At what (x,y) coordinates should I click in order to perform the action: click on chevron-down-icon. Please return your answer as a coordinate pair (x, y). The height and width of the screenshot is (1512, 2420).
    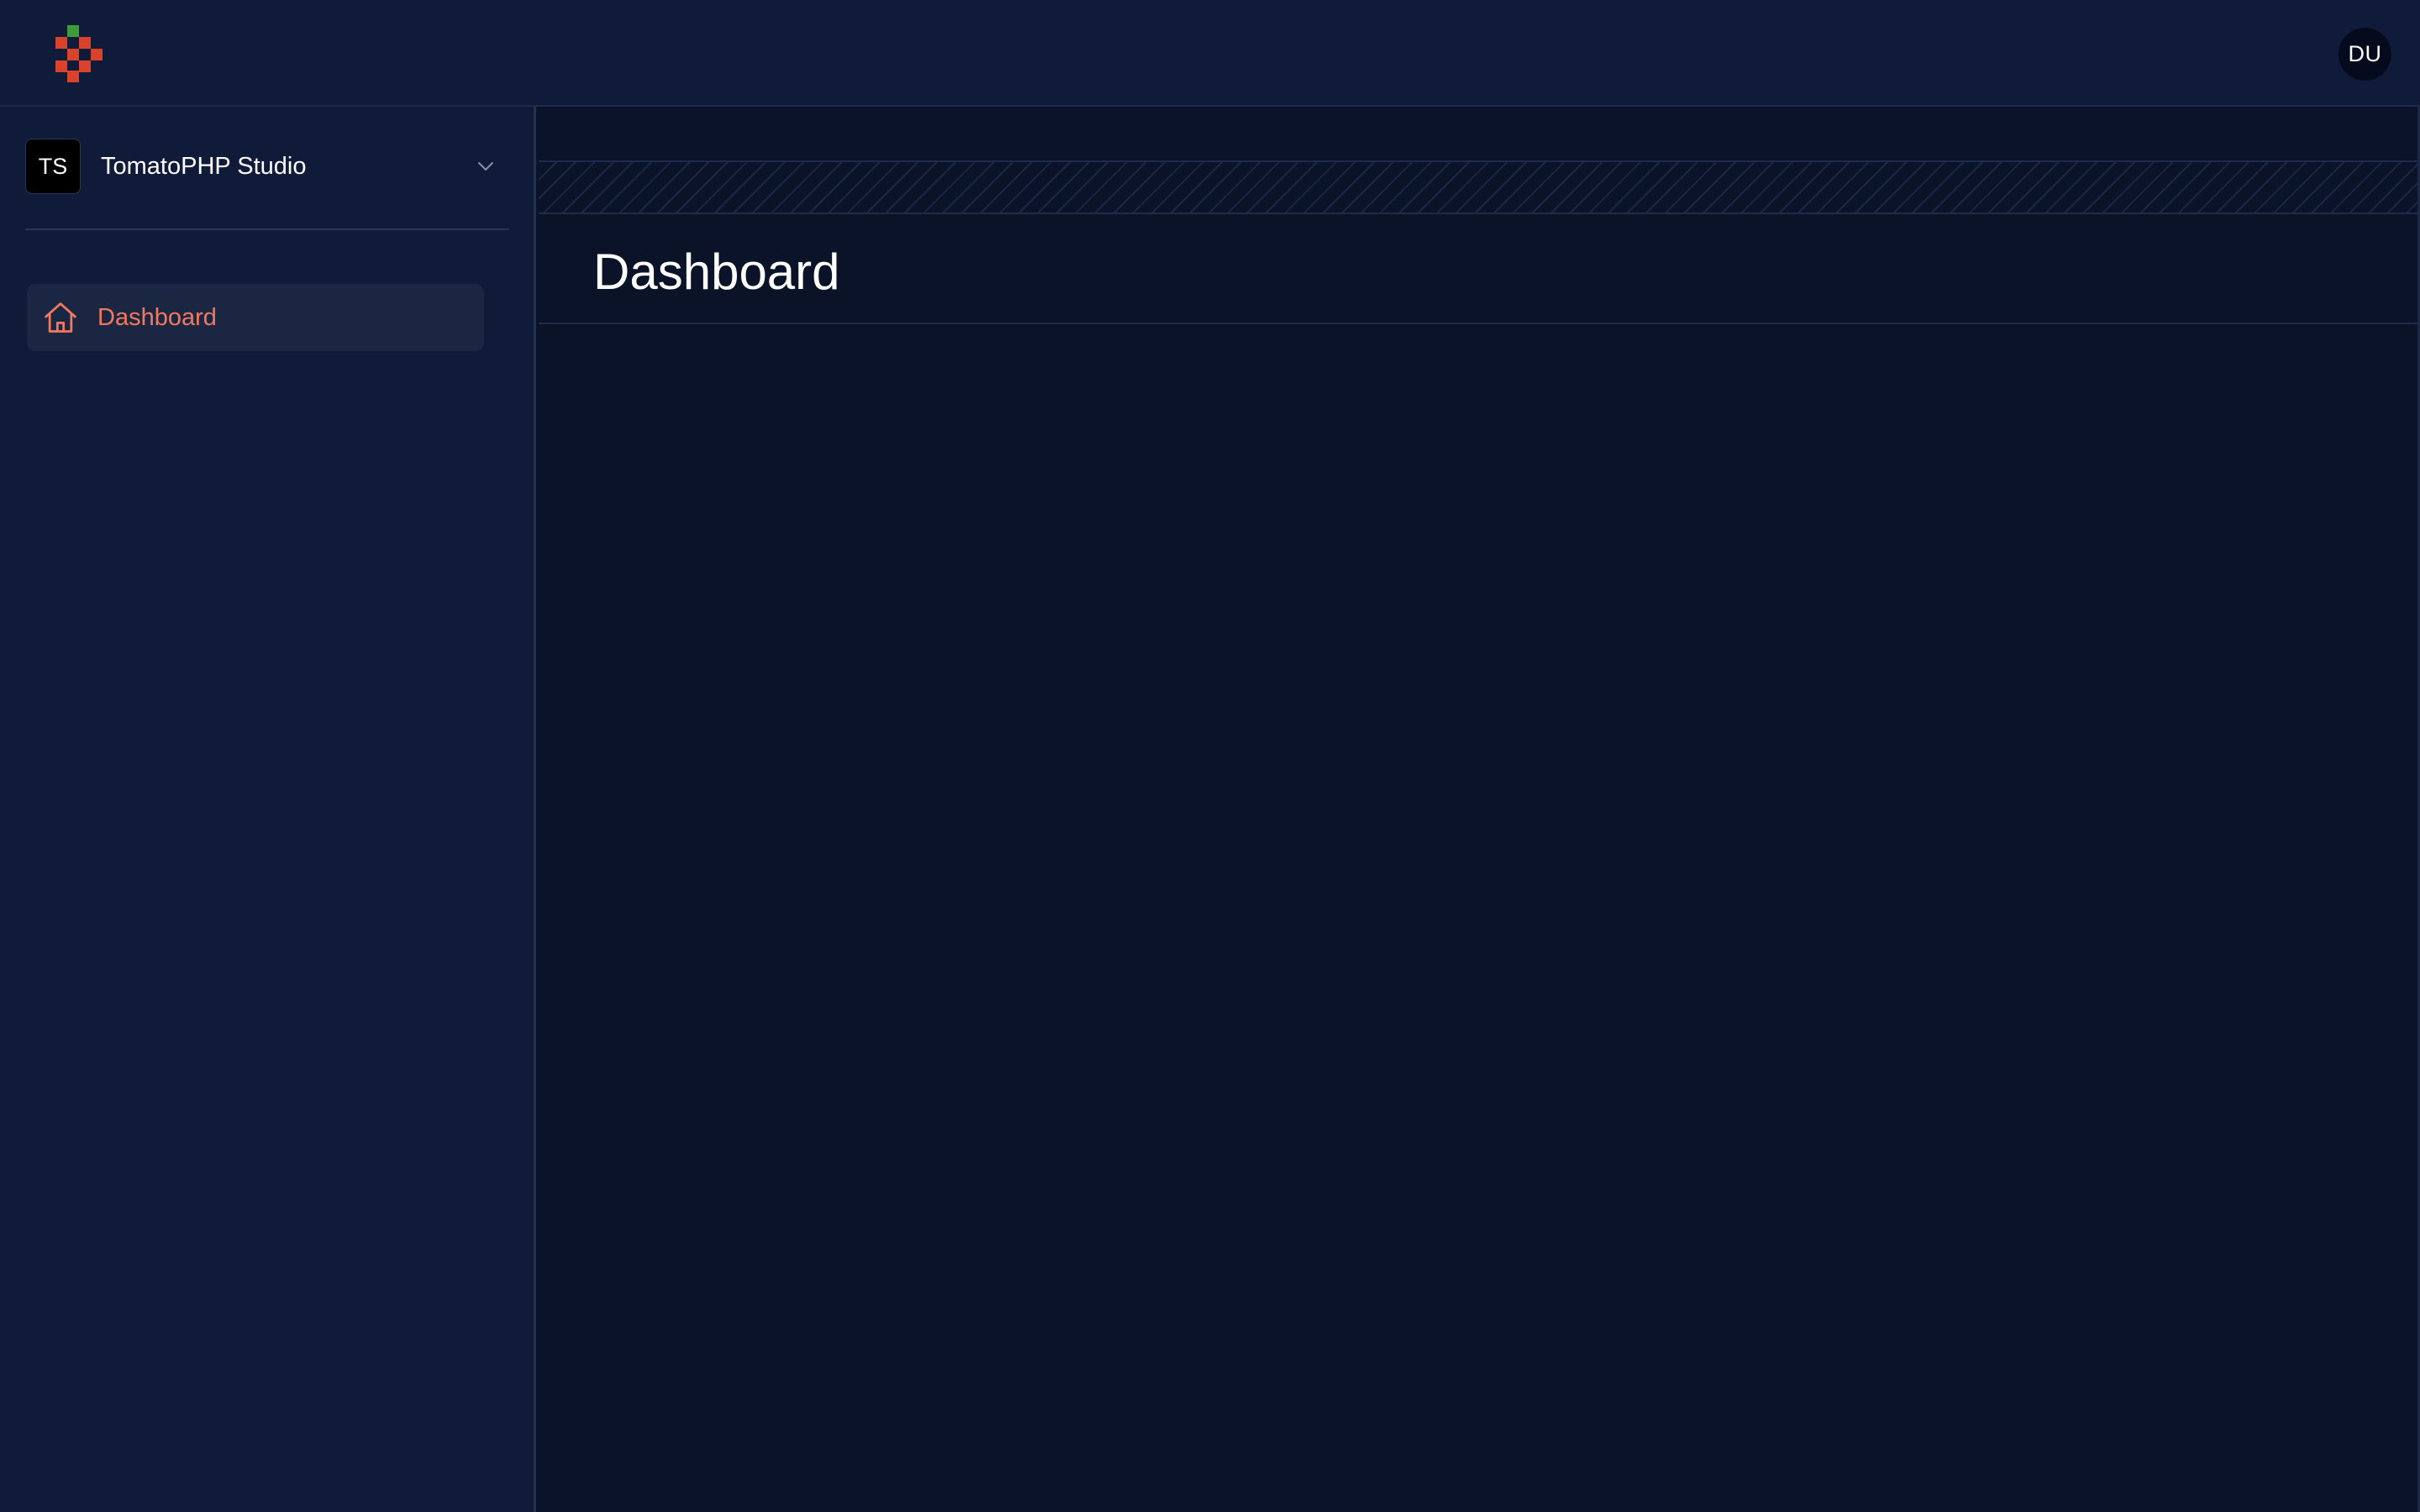
    Looking at the image, I should click on (485, 166).